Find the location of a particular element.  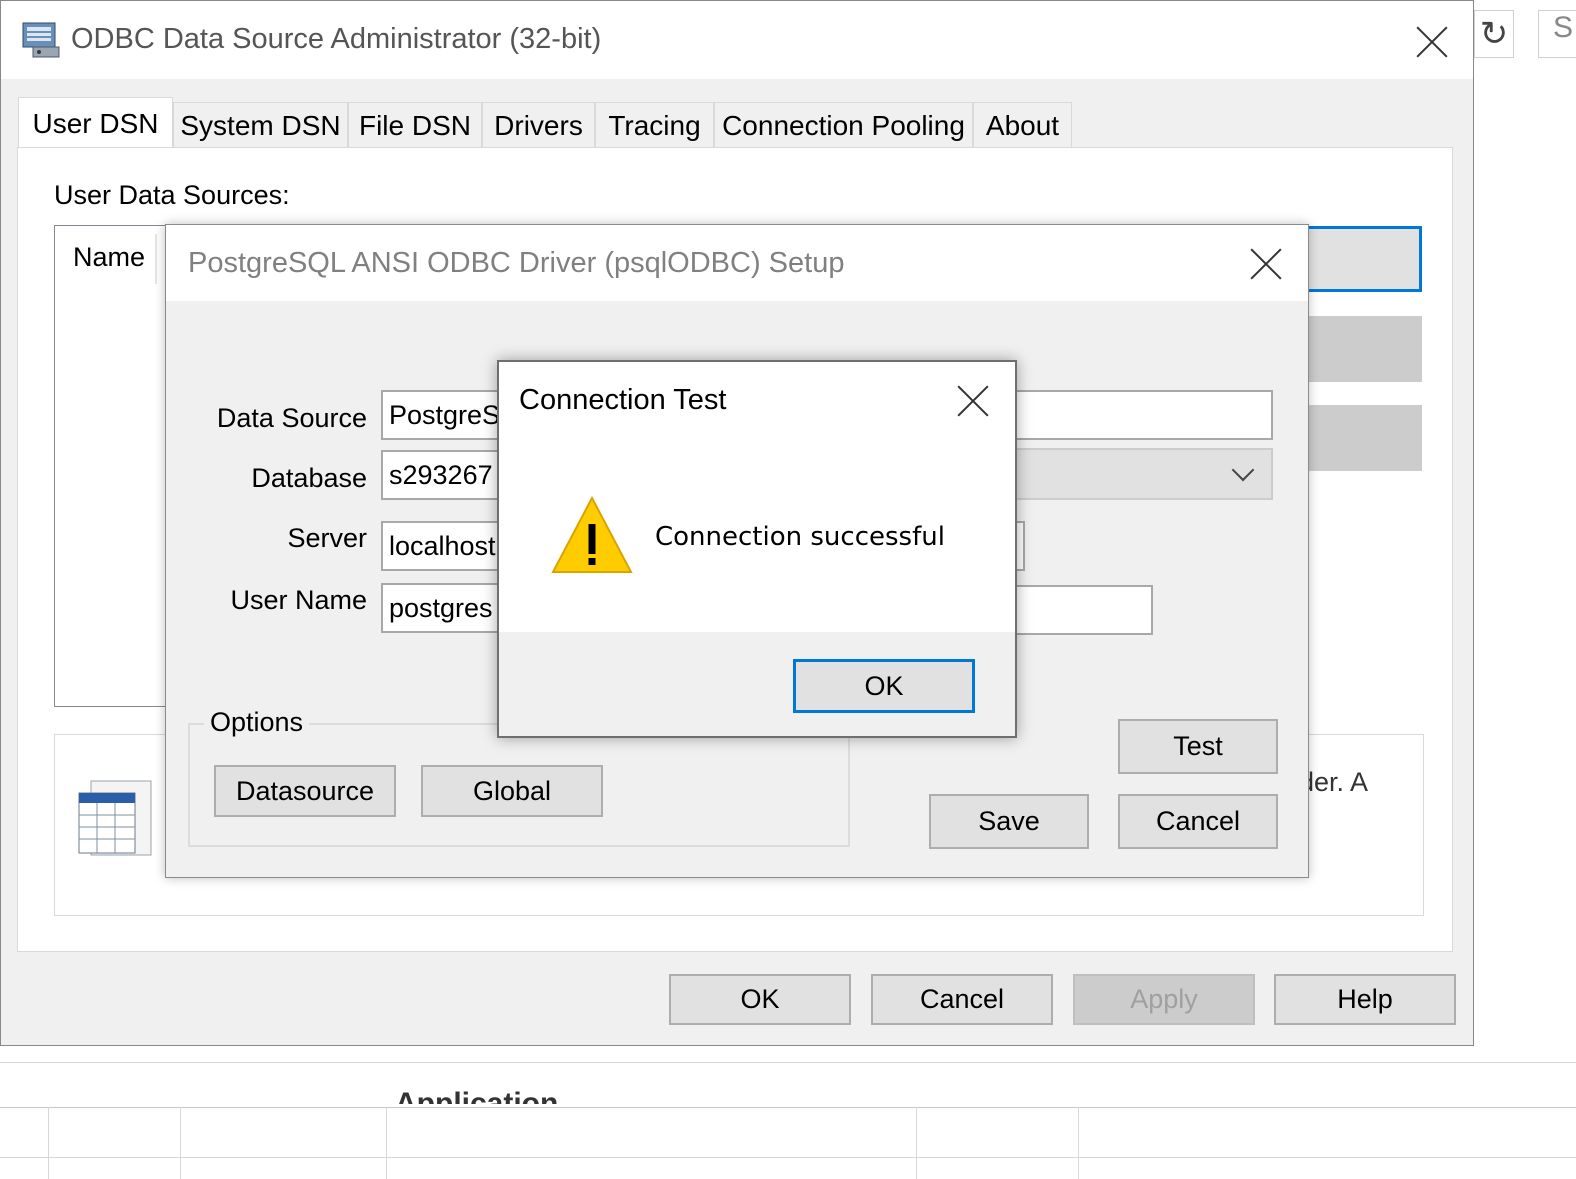

warning-icon is located at coordinates (592, 535).